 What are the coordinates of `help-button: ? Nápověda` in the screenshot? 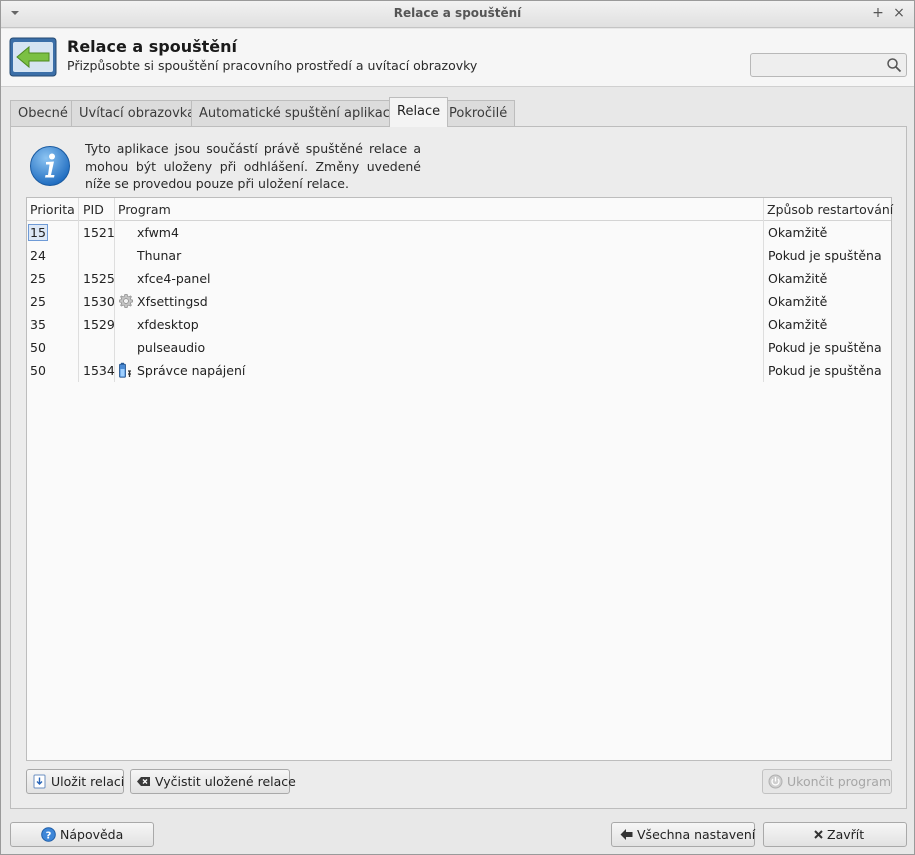 It's located at (82, 834).